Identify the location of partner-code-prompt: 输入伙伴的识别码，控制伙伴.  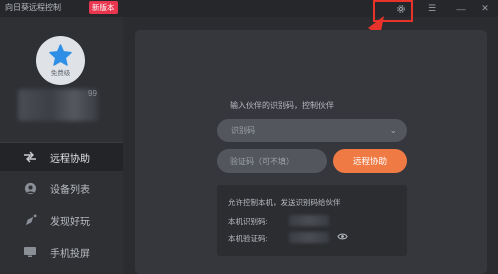
(282, 105).